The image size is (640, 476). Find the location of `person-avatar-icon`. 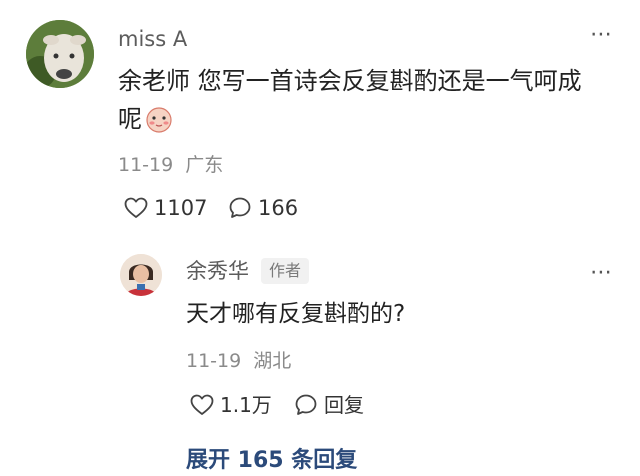

person-avatar-icon is located at coordinates (141, 275).